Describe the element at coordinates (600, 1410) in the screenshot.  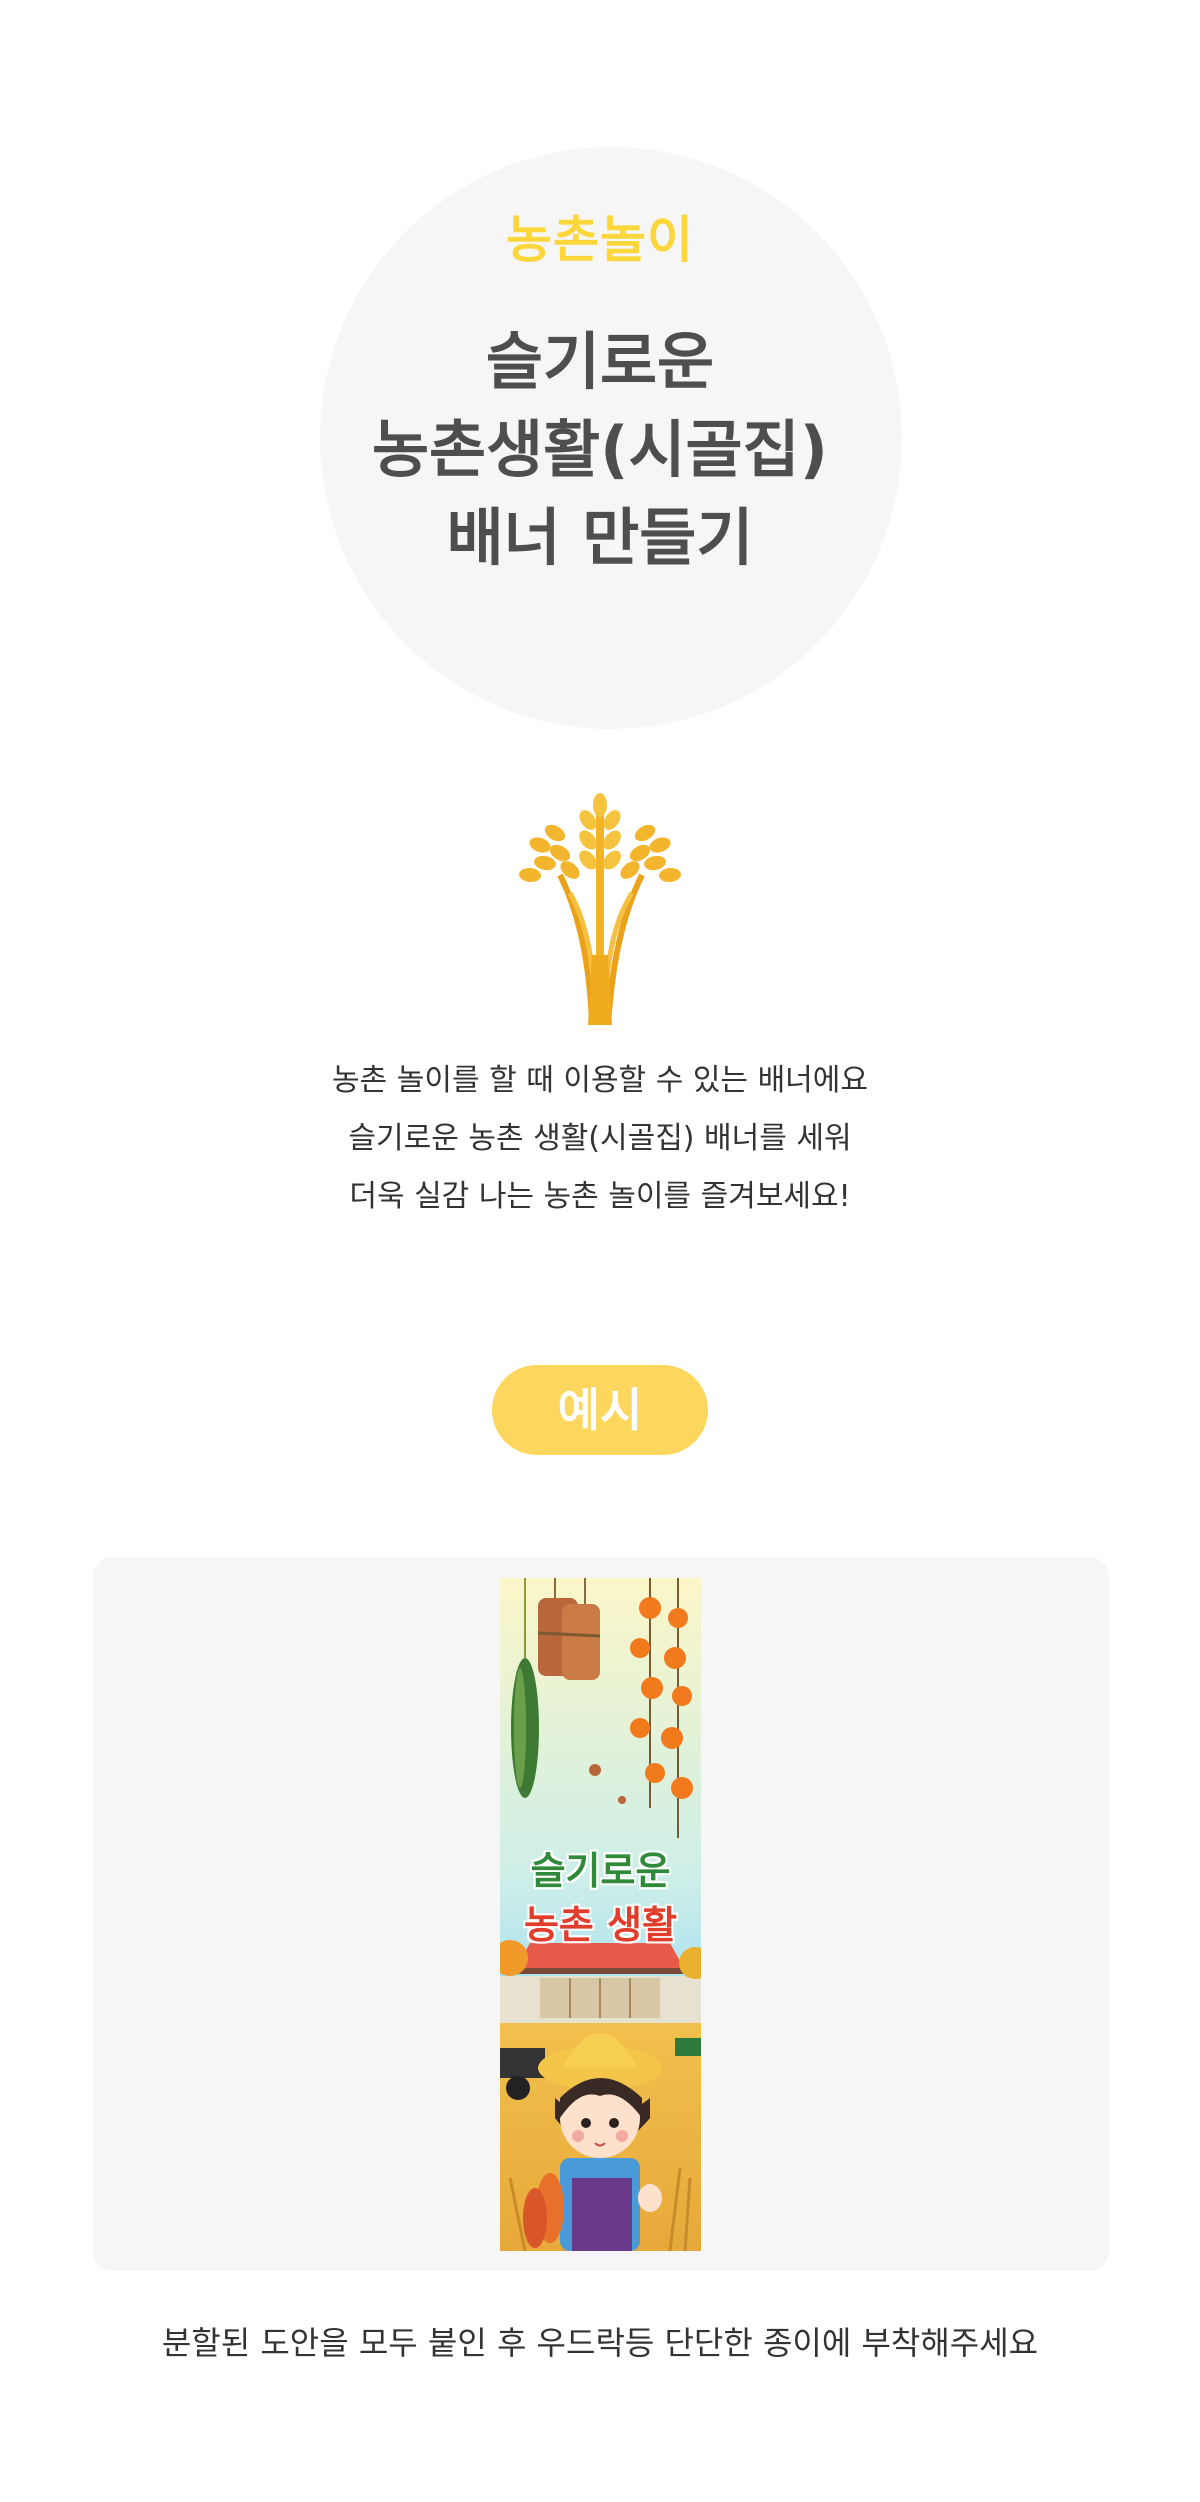
I see `example-label: 예시` at that location.